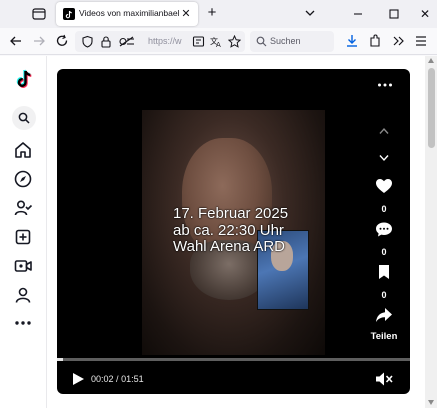  What do you see at coordinates (62, 41) in the screenshot?
I see `reload-icon` at bounding box center [62, 41].